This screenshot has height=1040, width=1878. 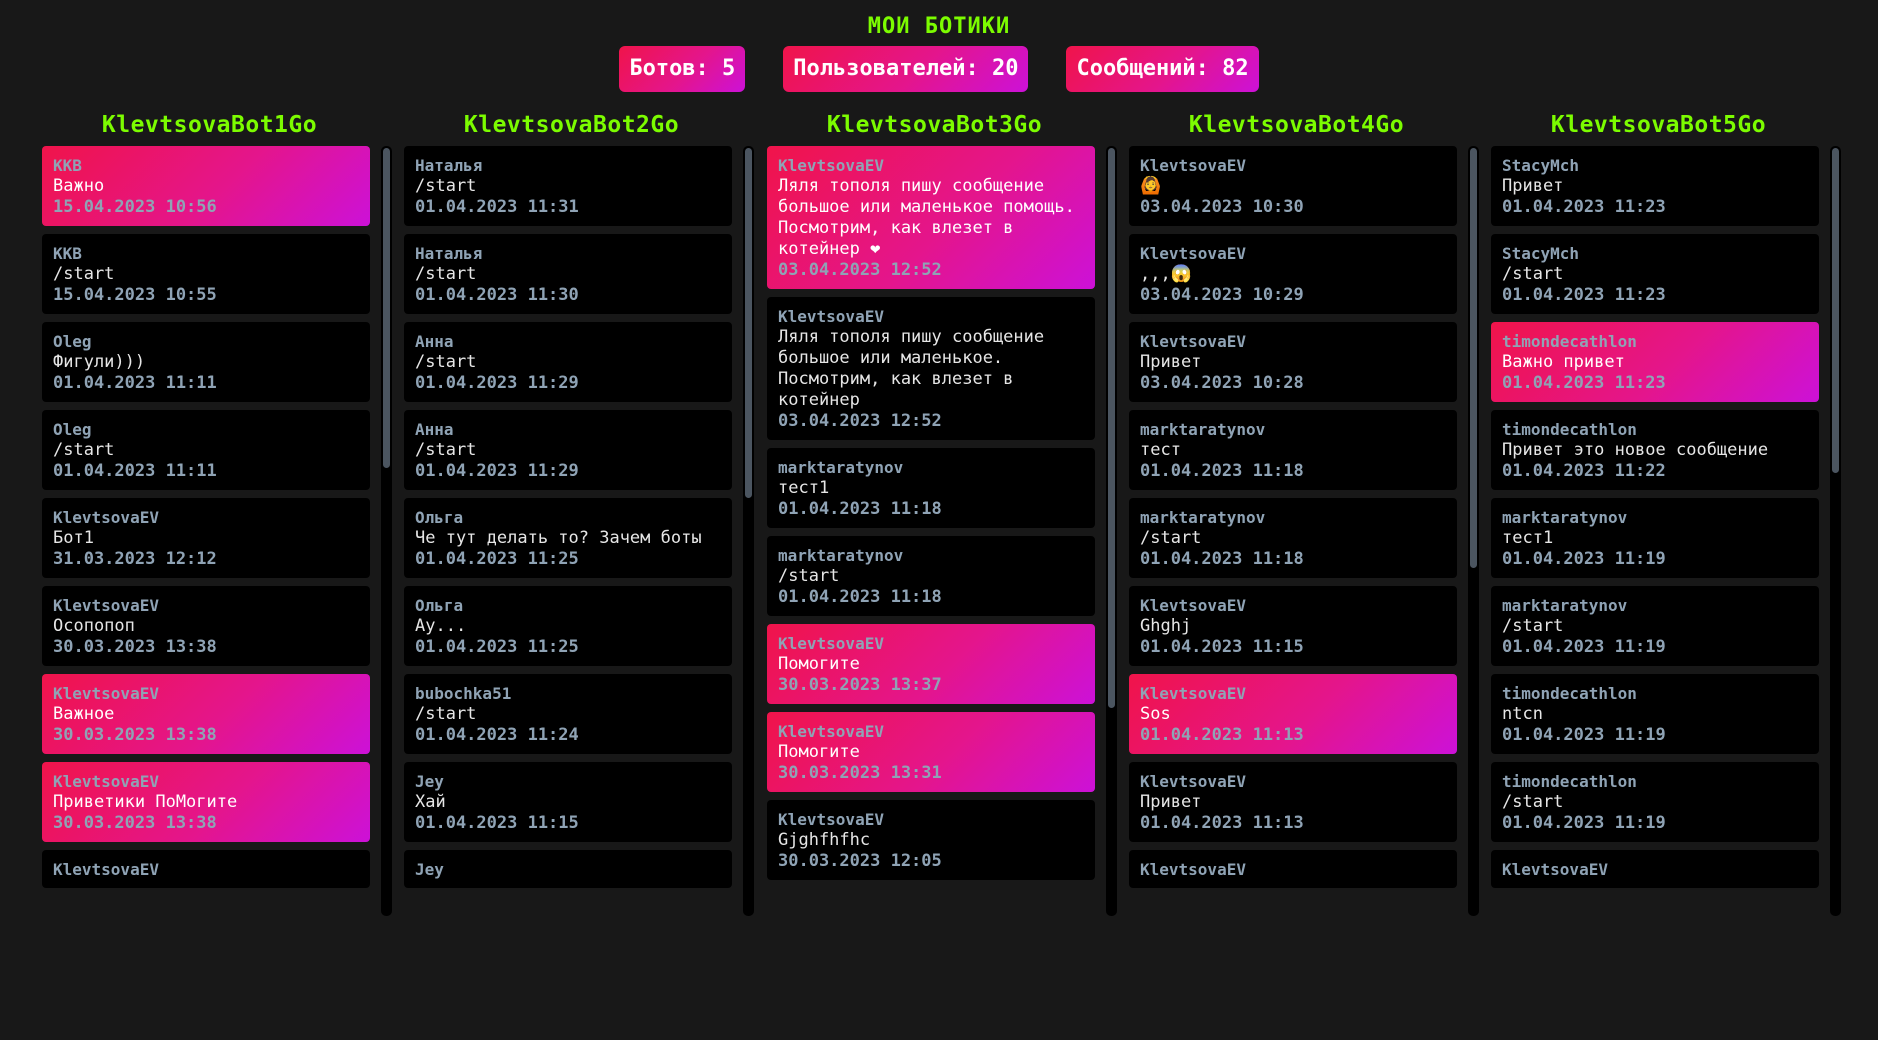 I want to click on message-text: Осопопоп, so click(x=94, y=626).